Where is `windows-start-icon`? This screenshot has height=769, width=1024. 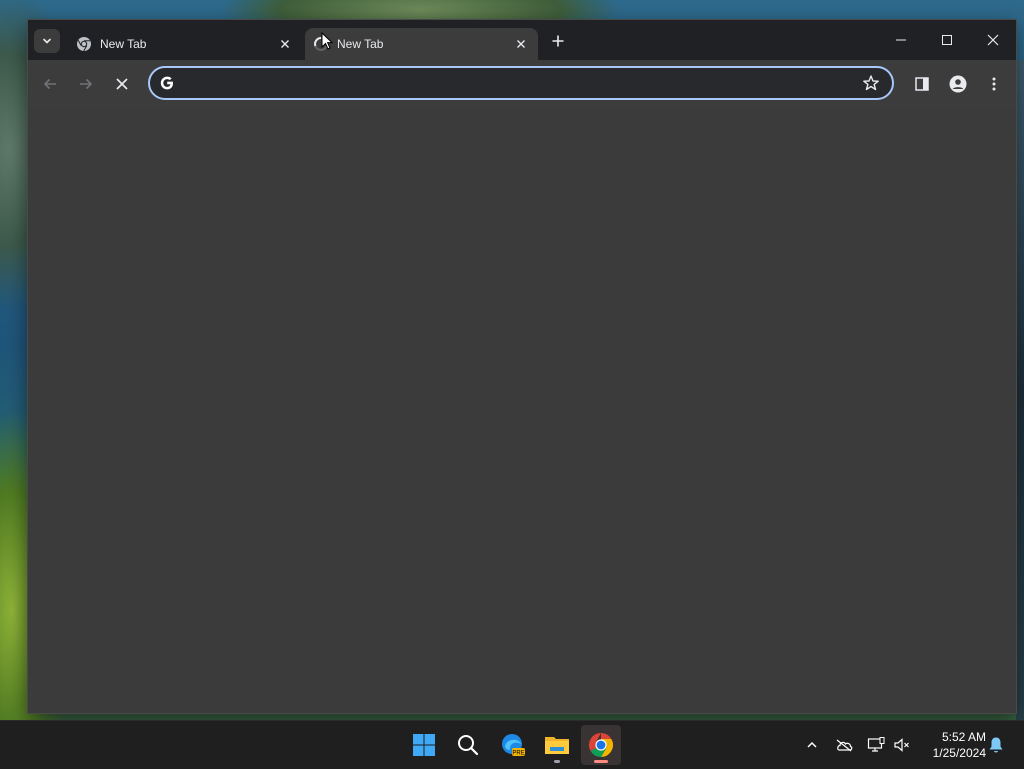
windows-start-icon is located at coordinates (424, 745).